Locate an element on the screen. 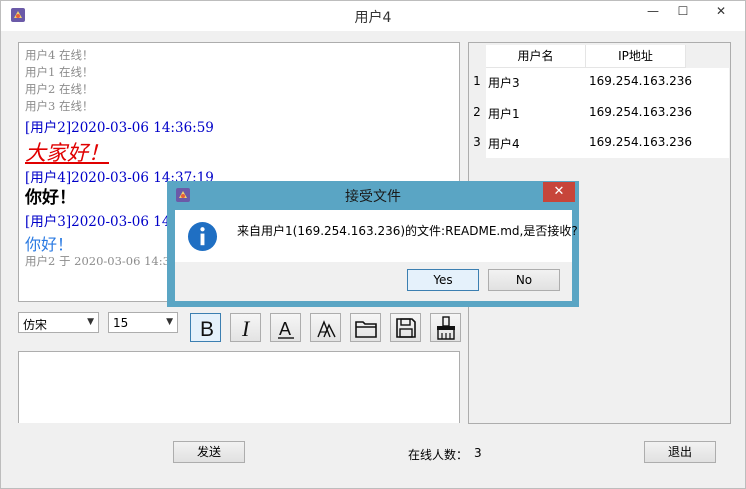  underline-button: A is located at coordinates (285, 327).